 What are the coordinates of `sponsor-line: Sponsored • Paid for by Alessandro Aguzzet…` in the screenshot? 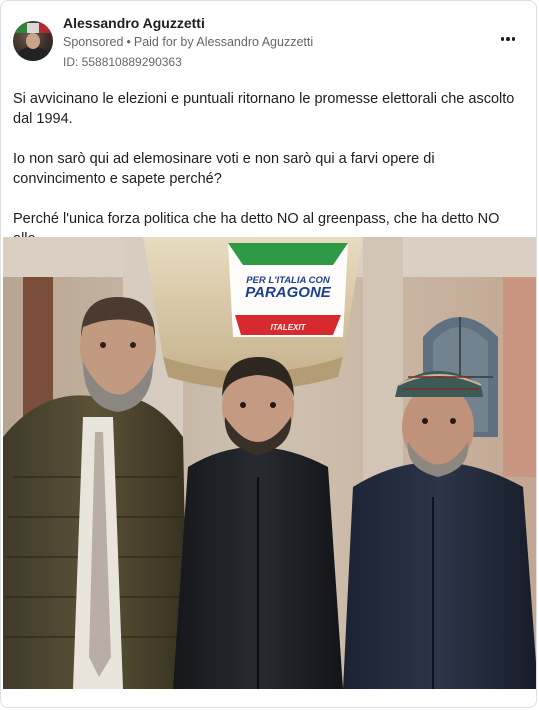 It's located at (188, 42).